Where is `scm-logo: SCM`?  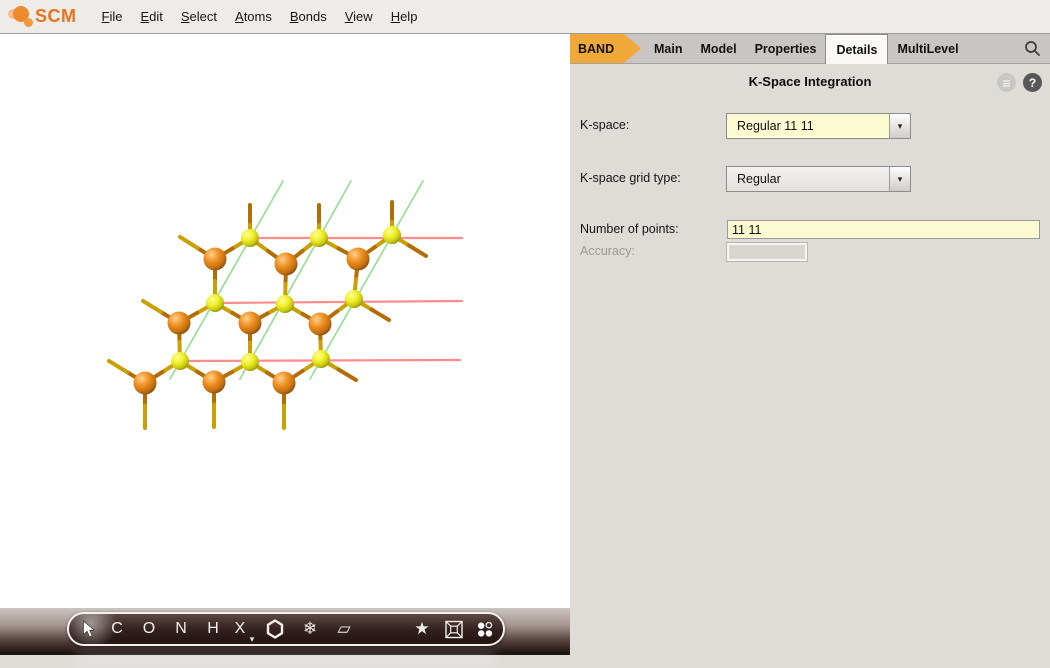 scm-logo: SCM is located at coordinates (42, 16).